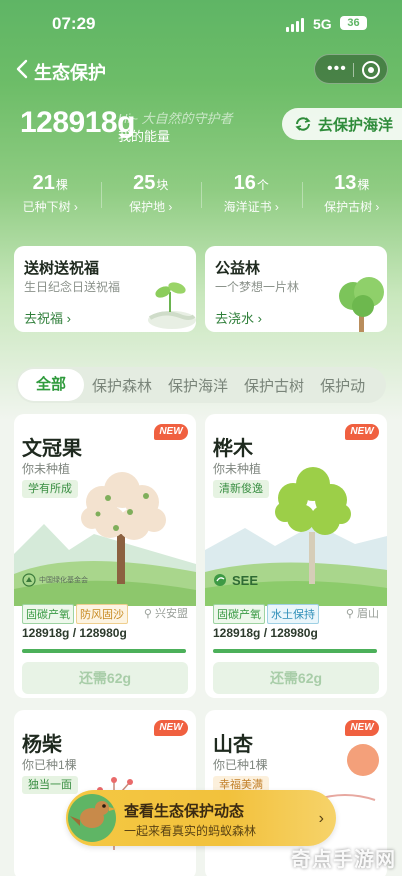 Image resolution: width=402 pixels, height=876 pixels. What do you see at coordinates (151, 196) in the screenshot?
I see `stat-land: 25块 保护地 ›` at bounding box center [151, 196].